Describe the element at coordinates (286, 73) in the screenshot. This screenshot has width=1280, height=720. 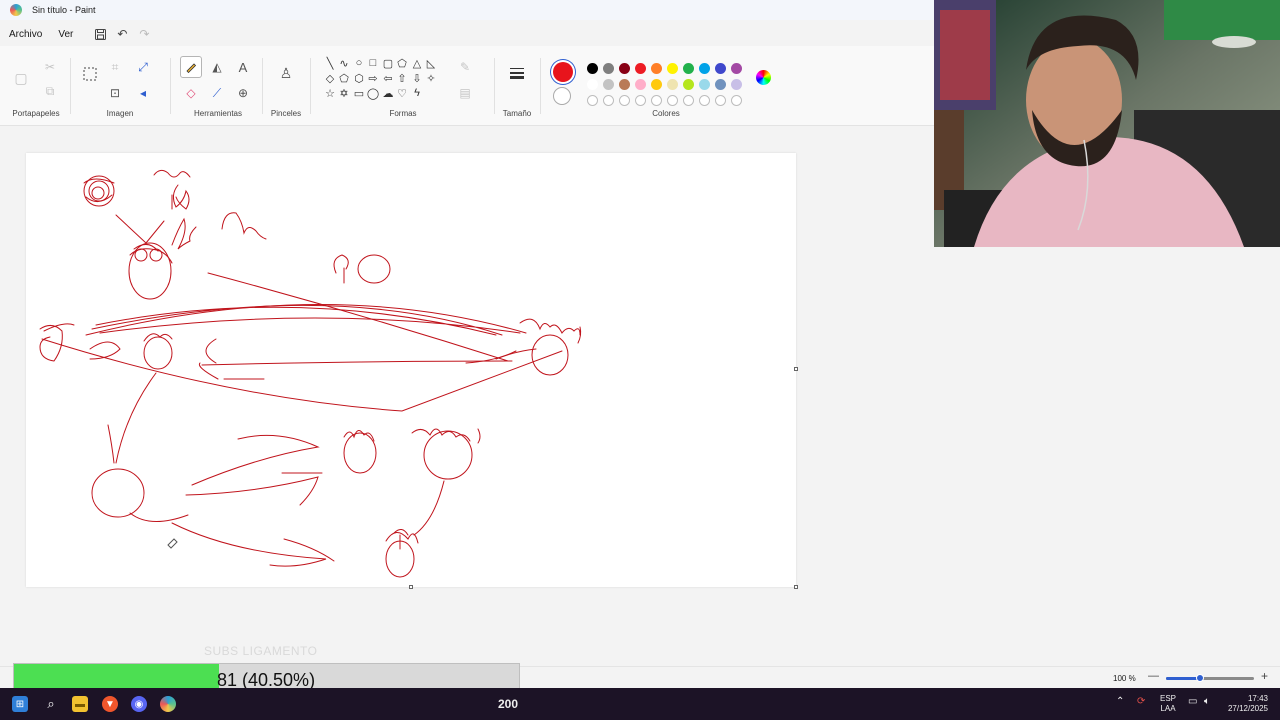
I see `brush-icon: ♙` at that location.